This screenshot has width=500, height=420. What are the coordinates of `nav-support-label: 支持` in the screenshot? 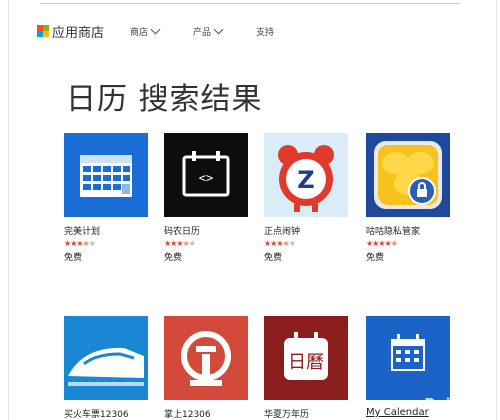 It's located at (265, 32).